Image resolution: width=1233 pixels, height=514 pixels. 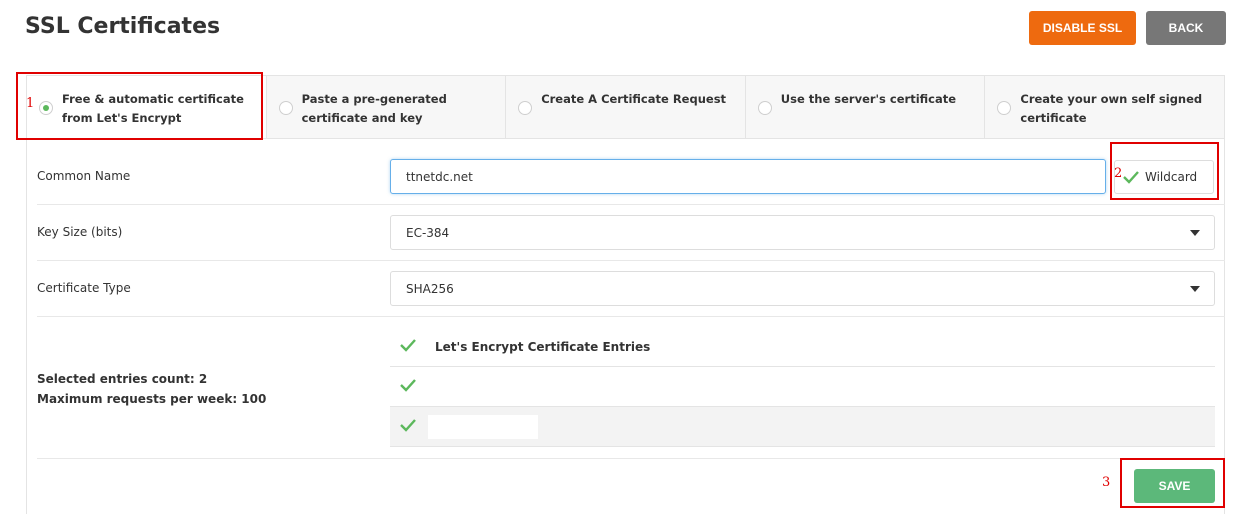 I want to click on annotation-number-3: 3, so click(x=1106, y=482).